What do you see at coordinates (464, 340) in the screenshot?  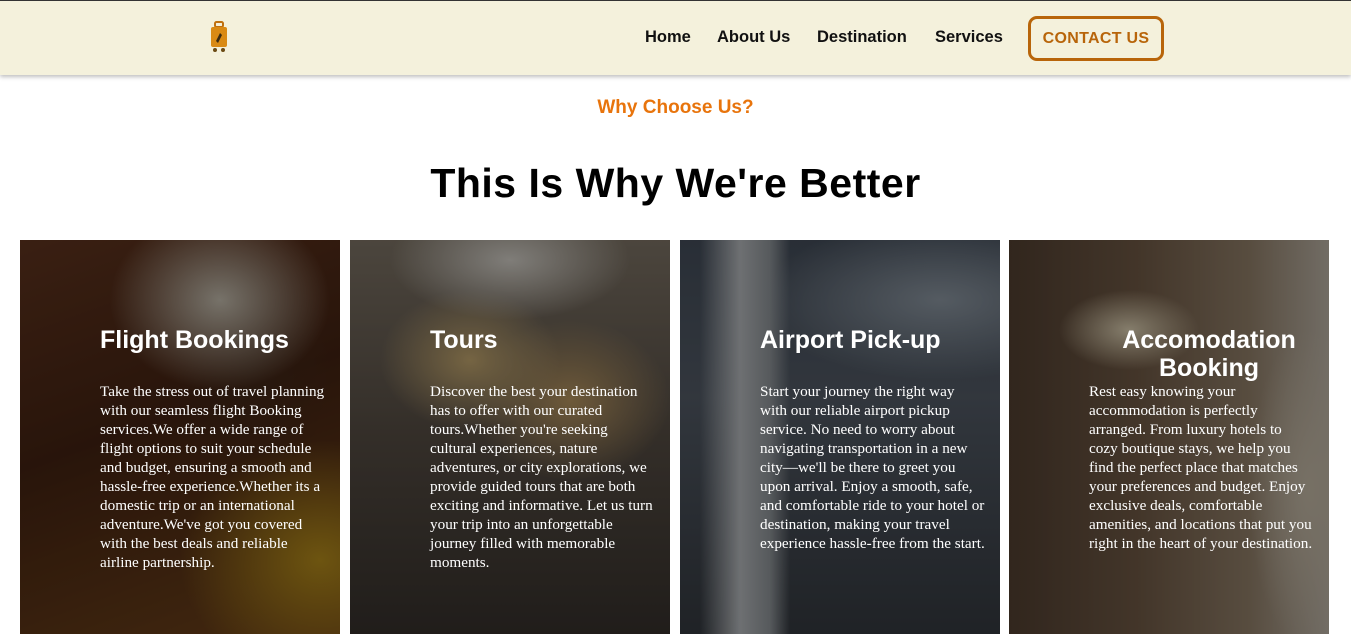 I see `card-title: Tours` at bounding box center [464, 340].